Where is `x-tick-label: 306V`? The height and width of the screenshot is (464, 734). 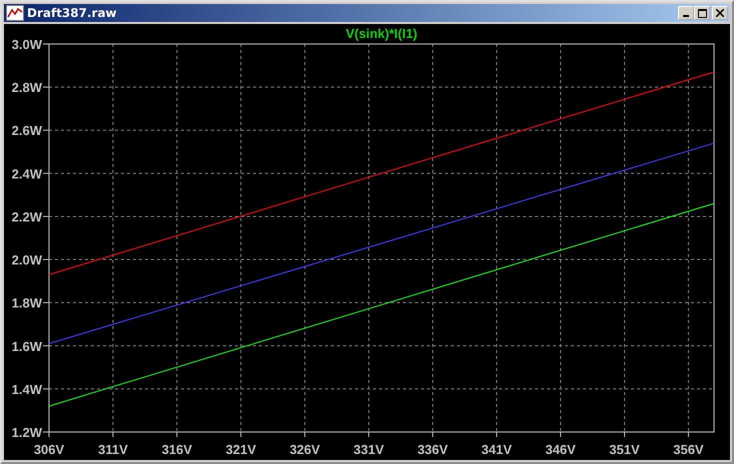 x-tick-label: 306V is located at coordinates (49, 449).